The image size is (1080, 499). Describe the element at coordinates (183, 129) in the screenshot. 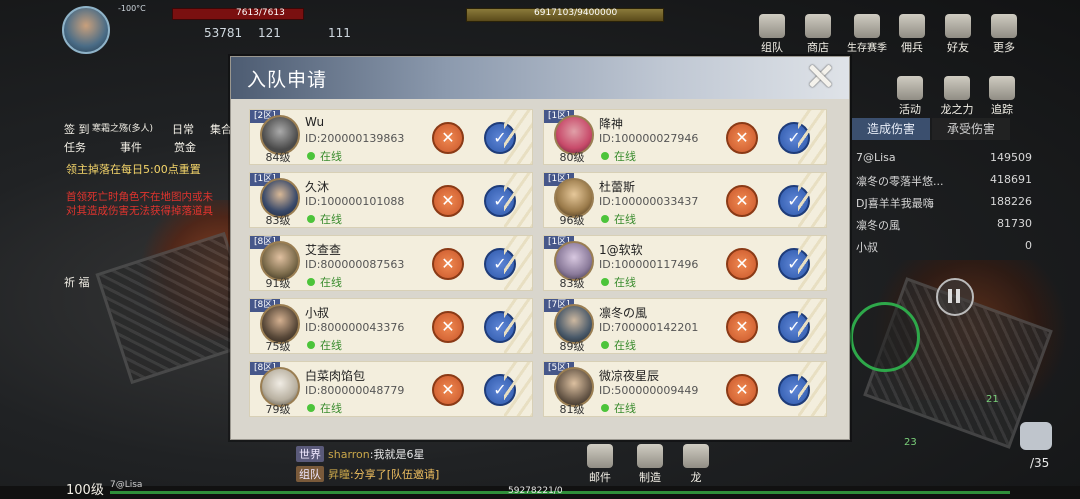

I see `daily-button: 日常` at that location.